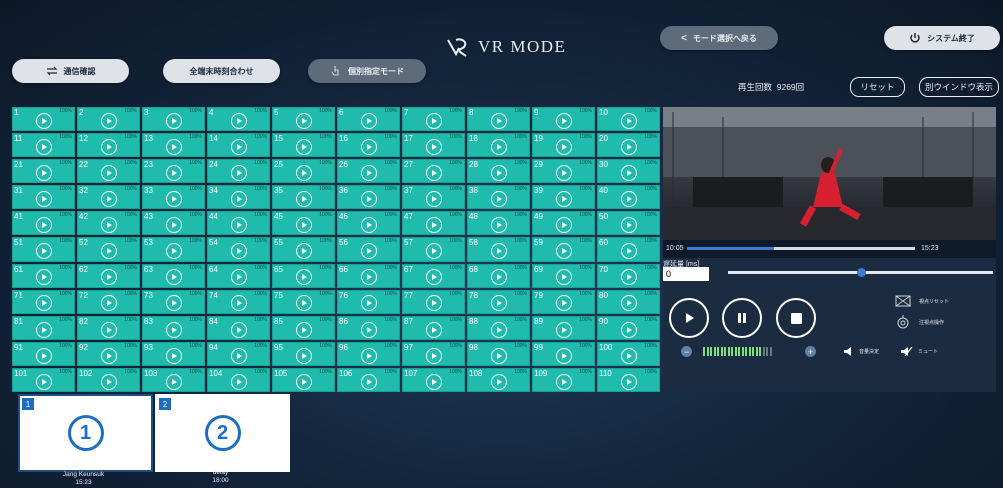  I want to click on device-cell: 107 100%, so click(433, 379).